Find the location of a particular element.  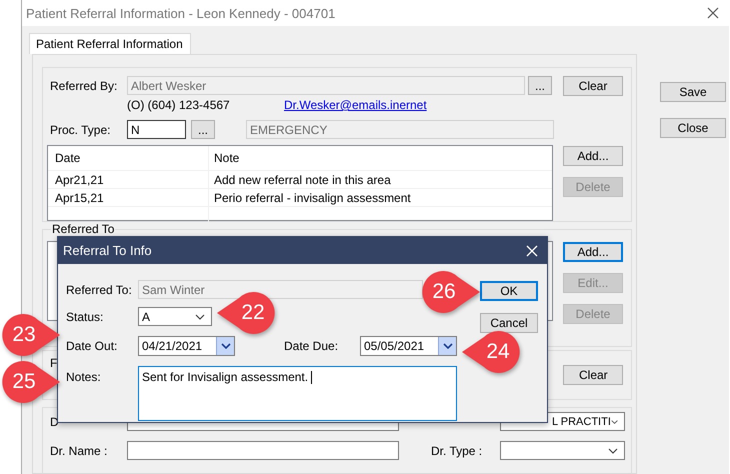

field-label: Dr. Type : is located at coordinates (457, 451).